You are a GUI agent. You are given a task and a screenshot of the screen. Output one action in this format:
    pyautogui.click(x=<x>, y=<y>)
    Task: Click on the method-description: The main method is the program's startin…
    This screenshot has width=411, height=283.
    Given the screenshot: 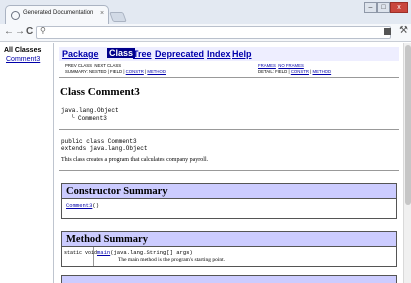 What is the action you would take?
    pyautogui.click(x=172, y=260)
    